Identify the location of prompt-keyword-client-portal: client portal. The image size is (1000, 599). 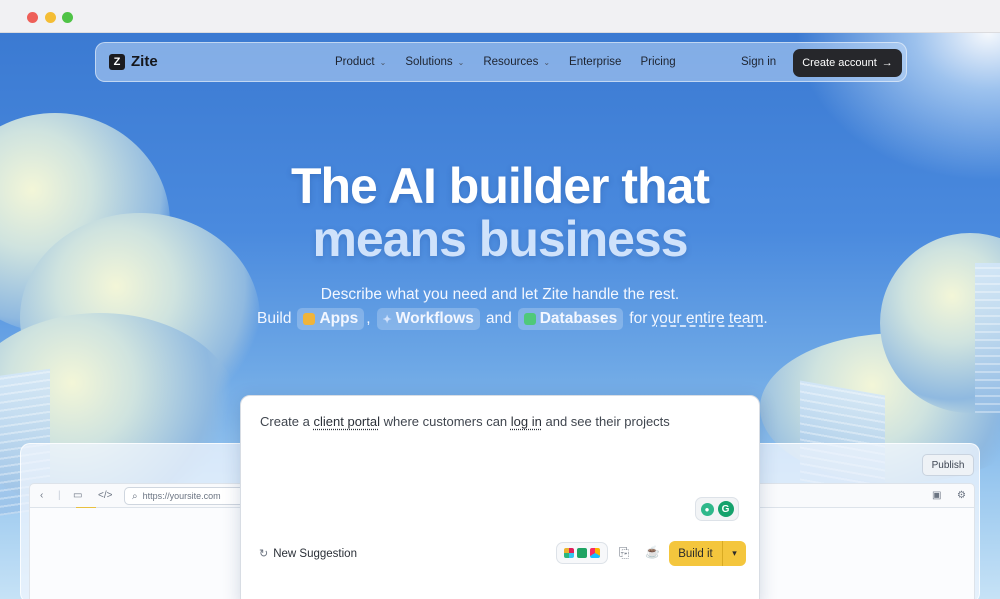
(347, 421).